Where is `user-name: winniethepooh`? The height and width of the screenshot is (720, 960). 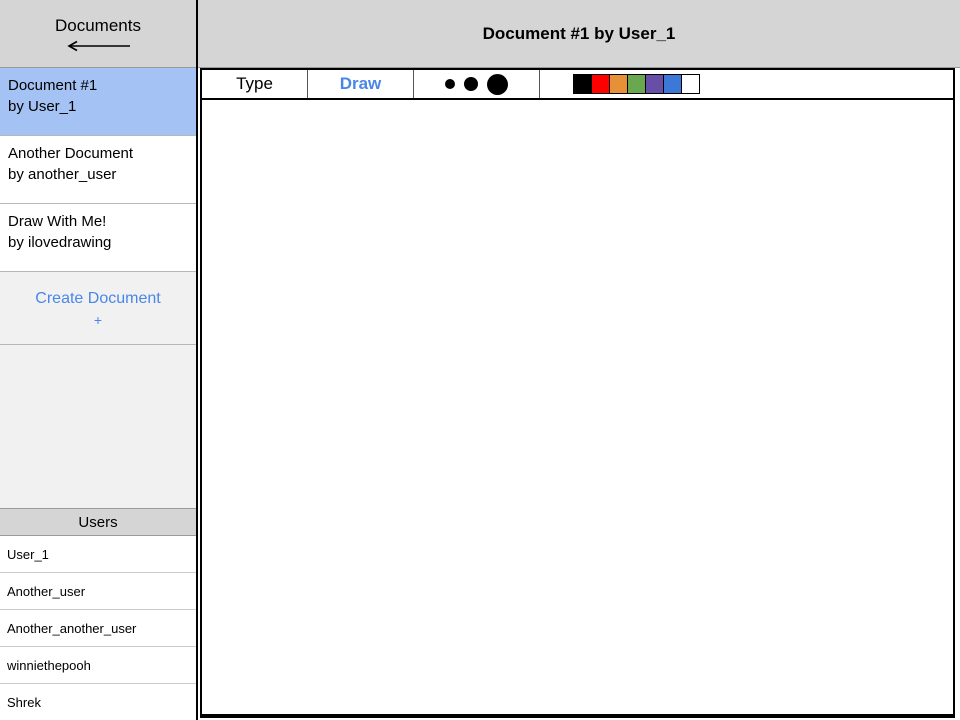 user-name: winniethepooh is located at coordinates (49, 665).